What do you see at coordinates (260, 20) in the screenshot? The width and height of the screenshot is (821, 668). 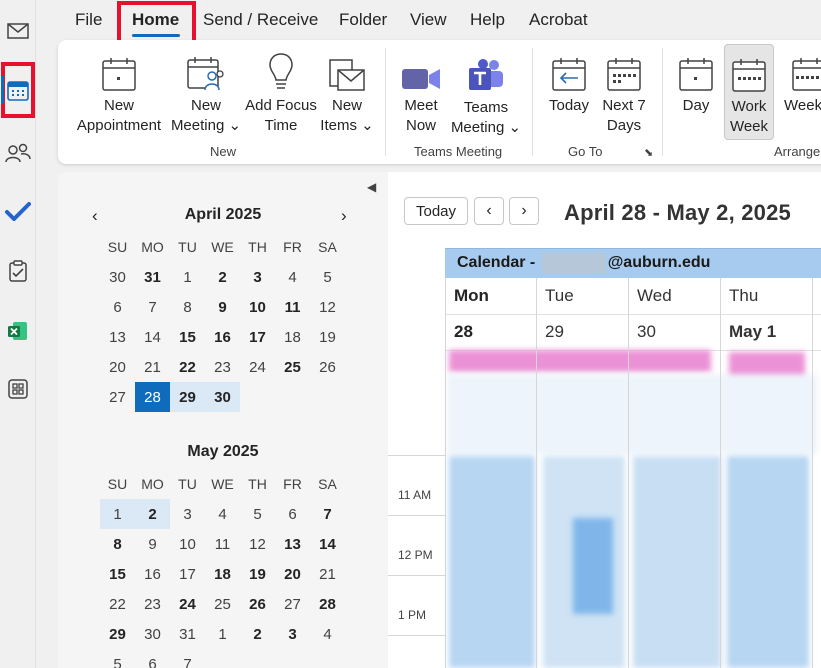 I see `tab-send-receive: Send / Receive` at bounding box center [260, 20].